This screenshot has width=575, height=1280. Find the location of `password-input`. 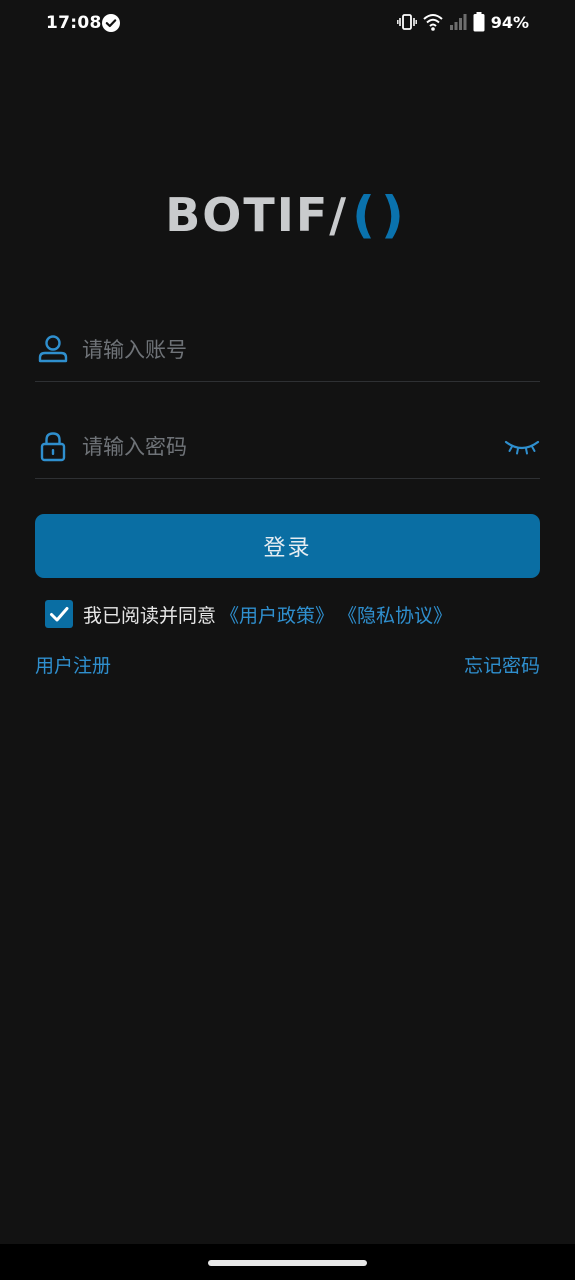

password-input is located at coordinates (282, 447).